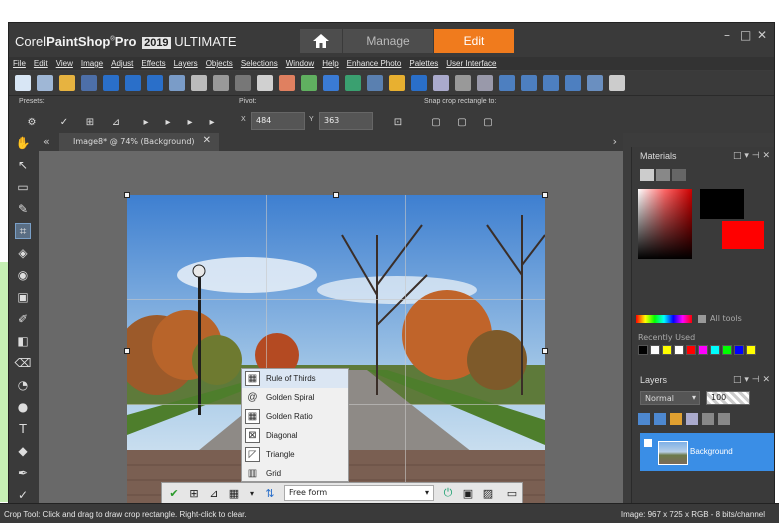  I want to click on tab-manage: Manage, so click(388, 41).